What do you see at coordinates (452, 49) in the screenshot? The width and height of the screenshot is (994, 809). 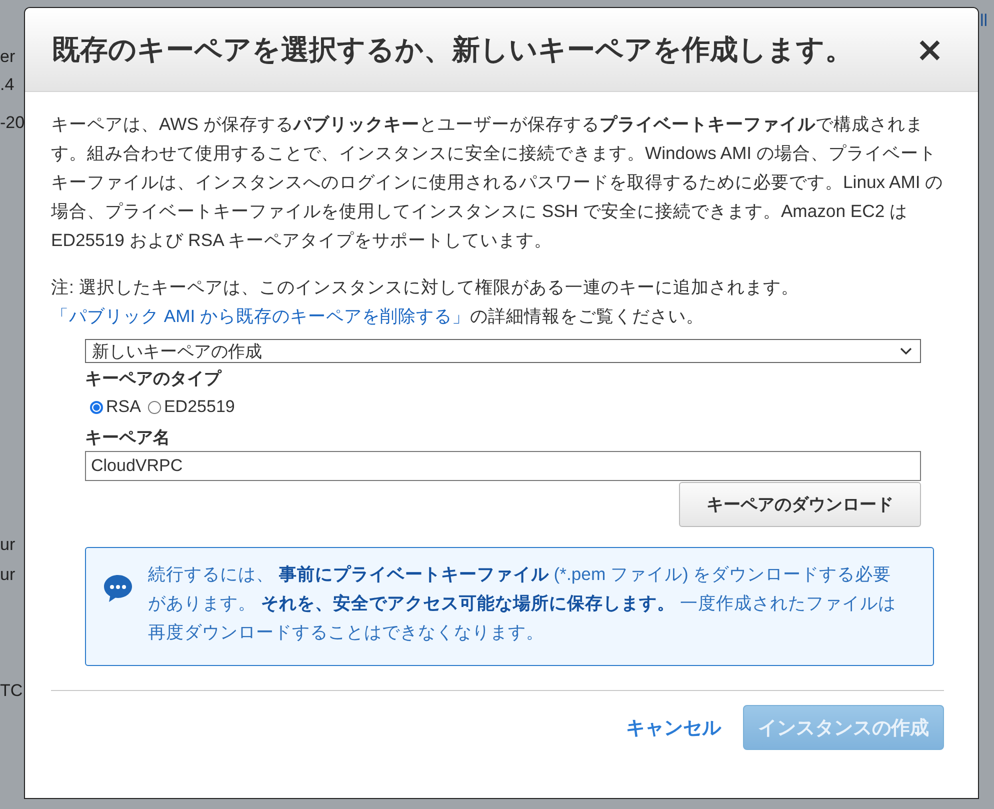 I see `dialog-title: 既存のキーペアを選択するか、新しいキーペアを作成します。` at bounding box center [452, 49].